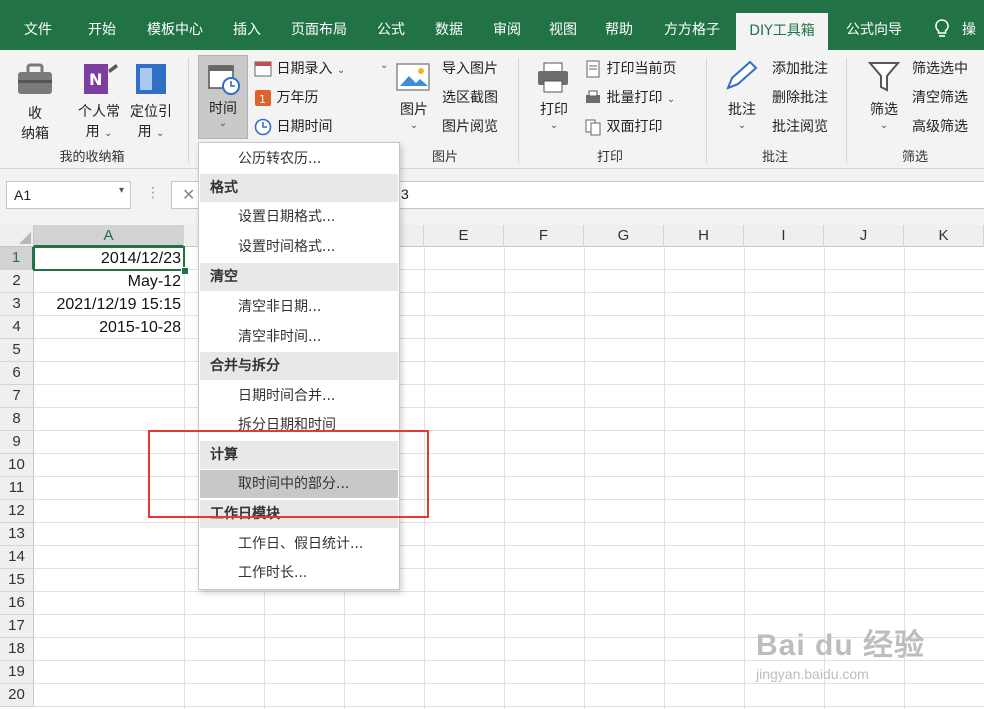 Image resolution: width=984 pixels, height=709 pixels. What do you see at coordinates (884, 94) in the screenshot?
I see `filter-button: 筛选 ⌄` at bounding box center [884, 94].